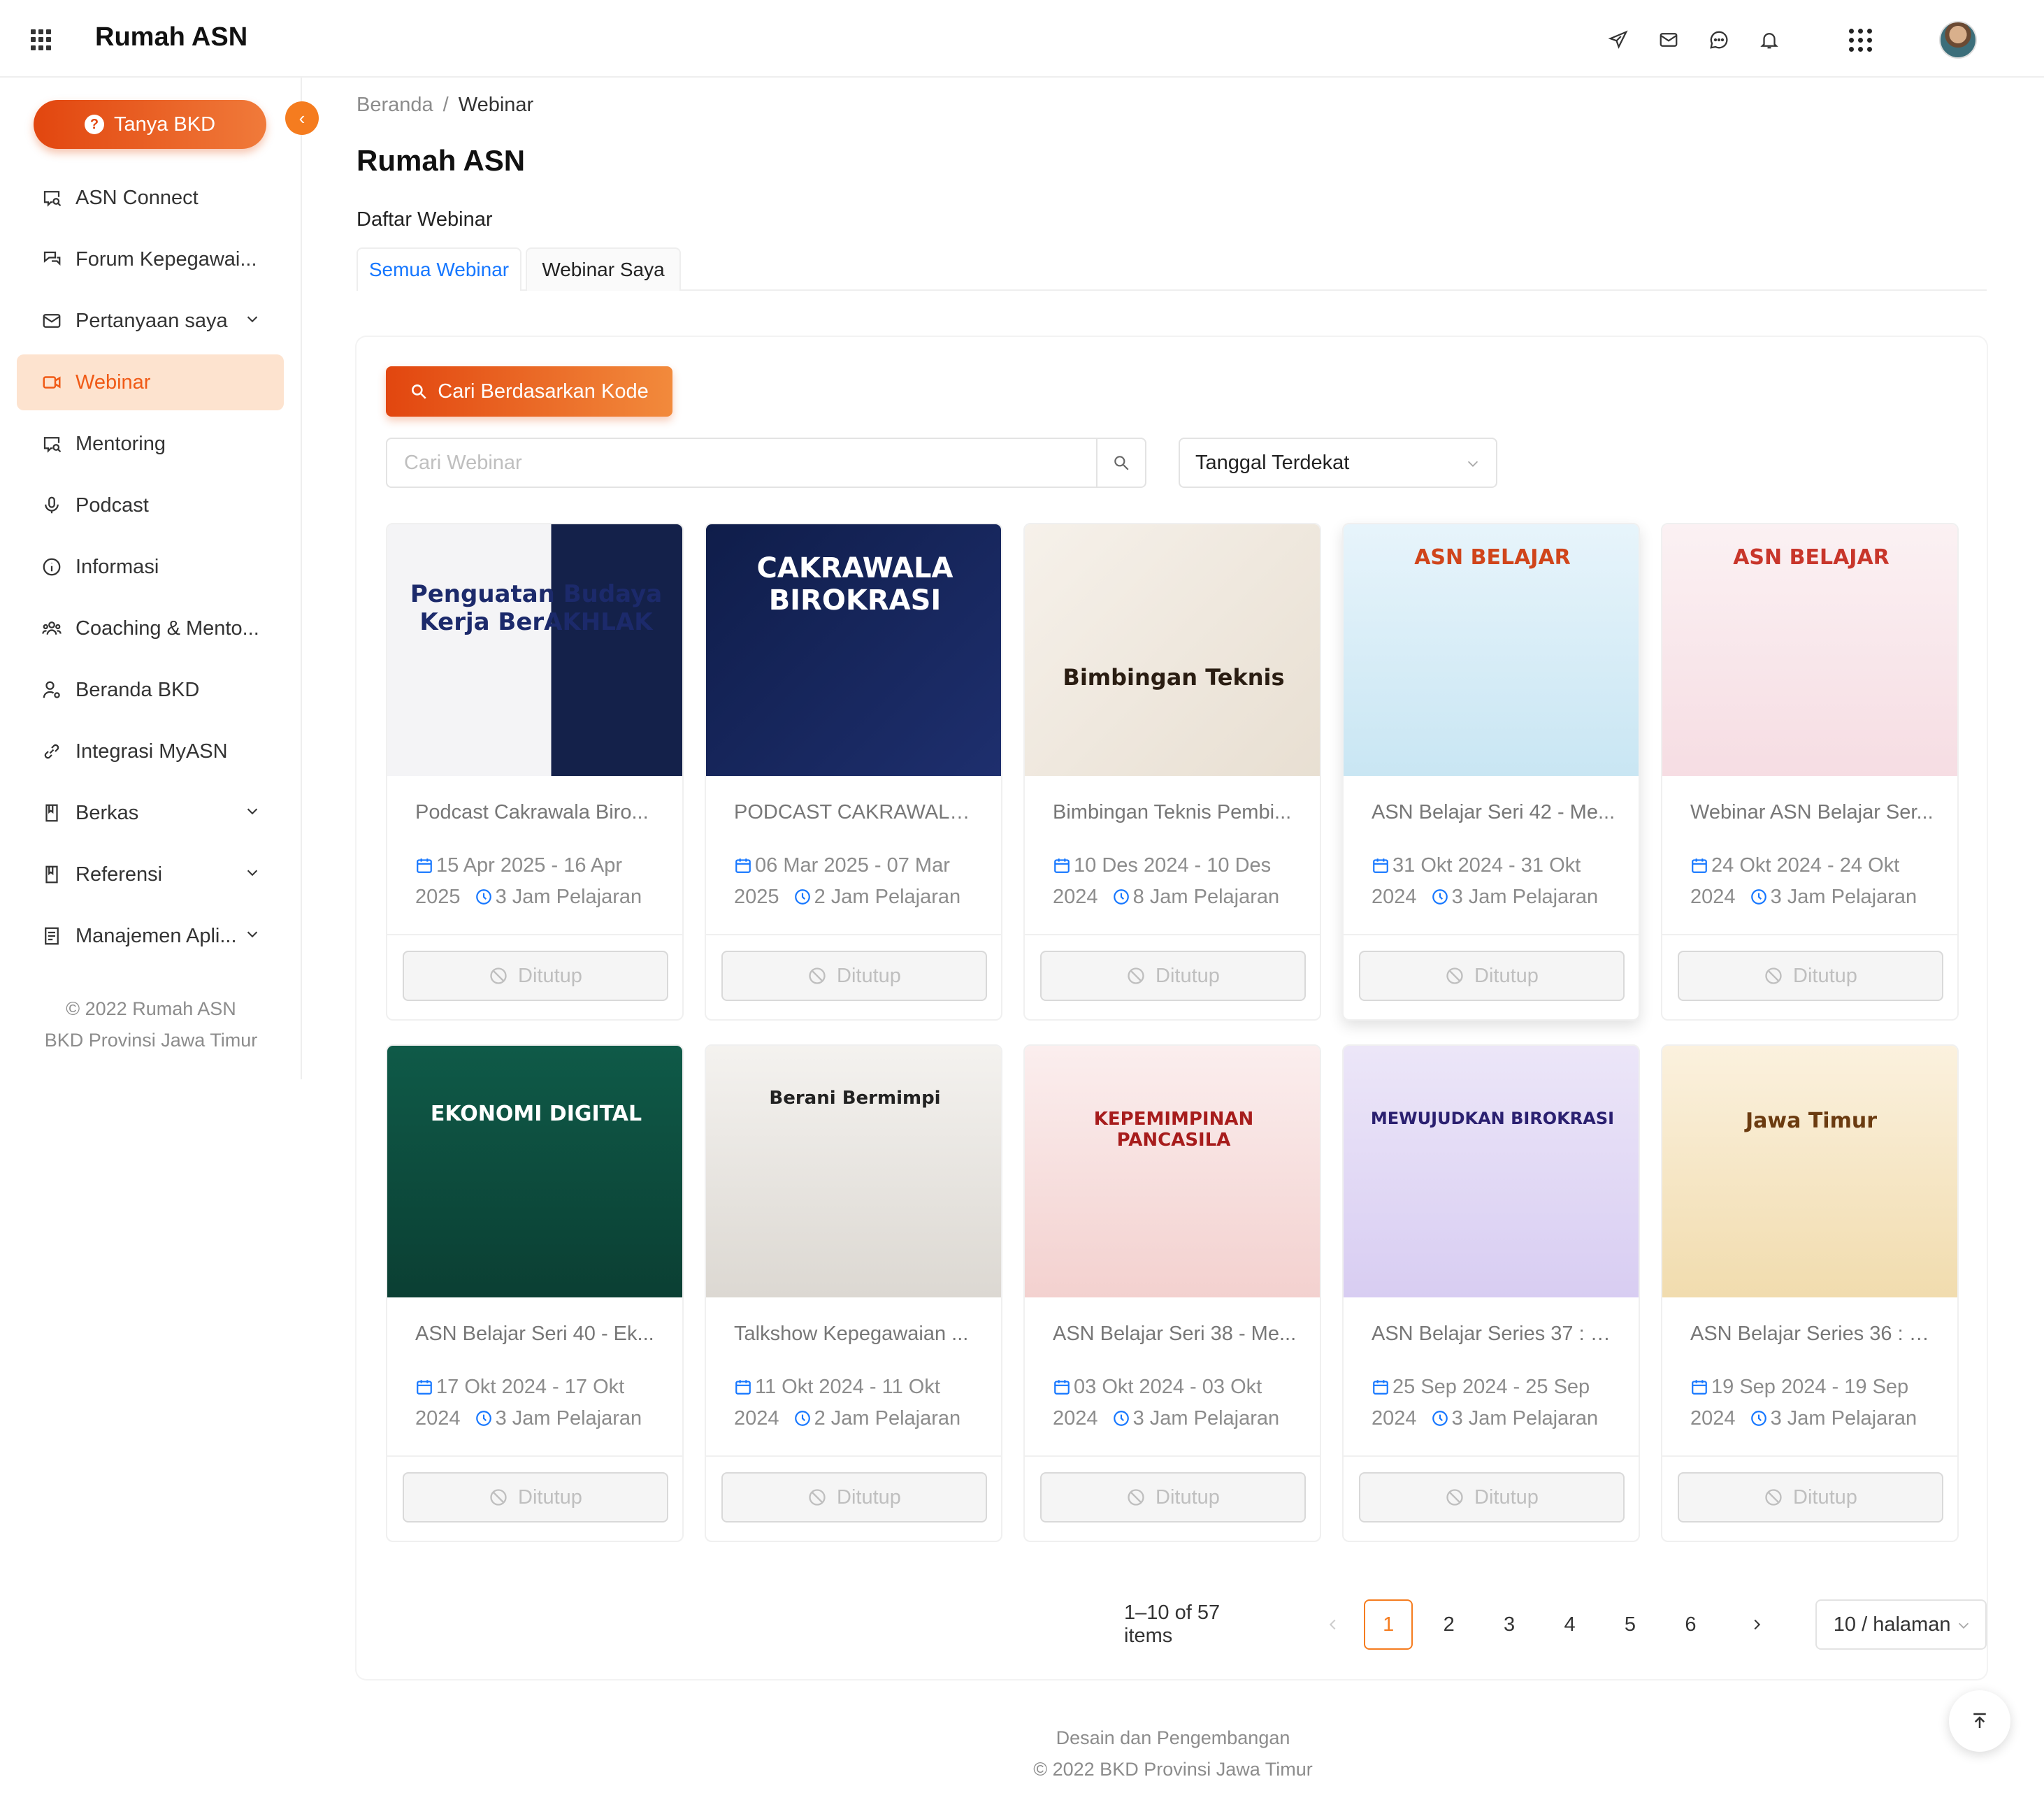 This screenshot has width=2044, height=1814. I want to click on book-icon, so click(52, 874).